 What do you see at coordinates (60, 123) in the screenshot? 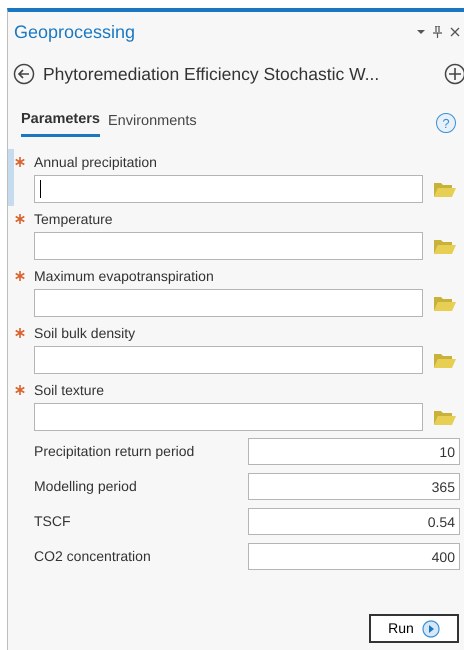
I see `tab: Parameters` at bounding box center [60, 123].